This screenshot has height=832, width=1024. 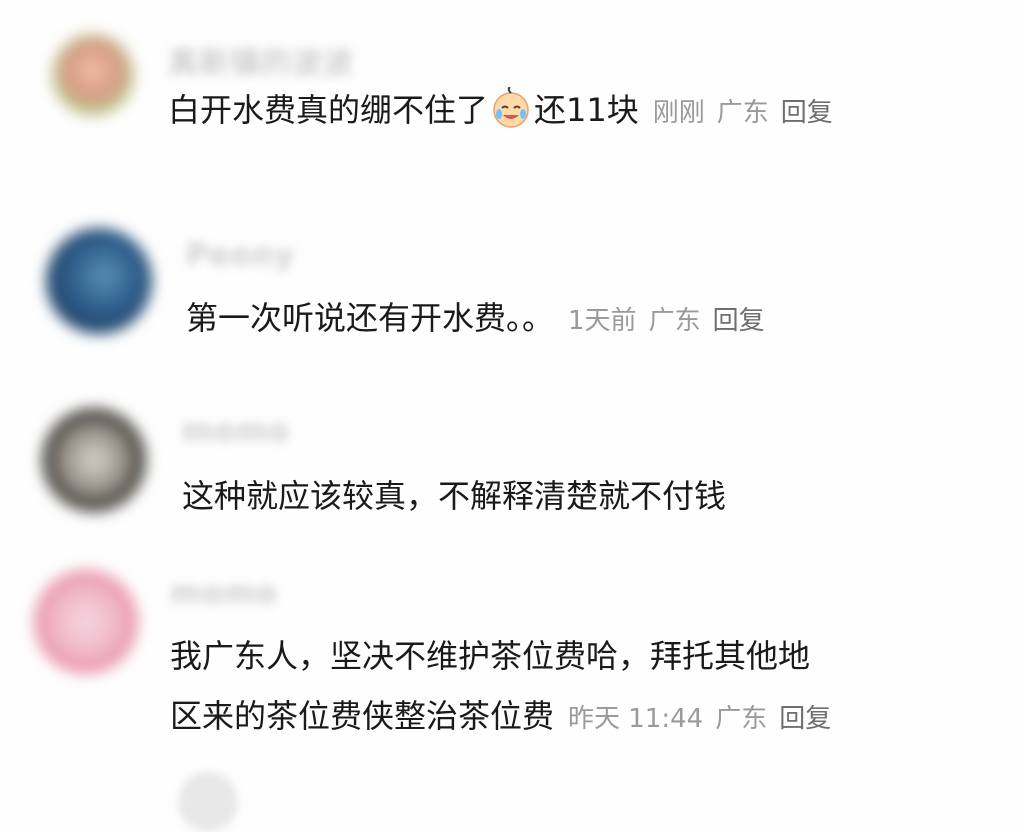 I want to click on comment-text-line: 我广东人，坚决不维护茶位费哈，拜托其他地, so click(x=490, y=656).